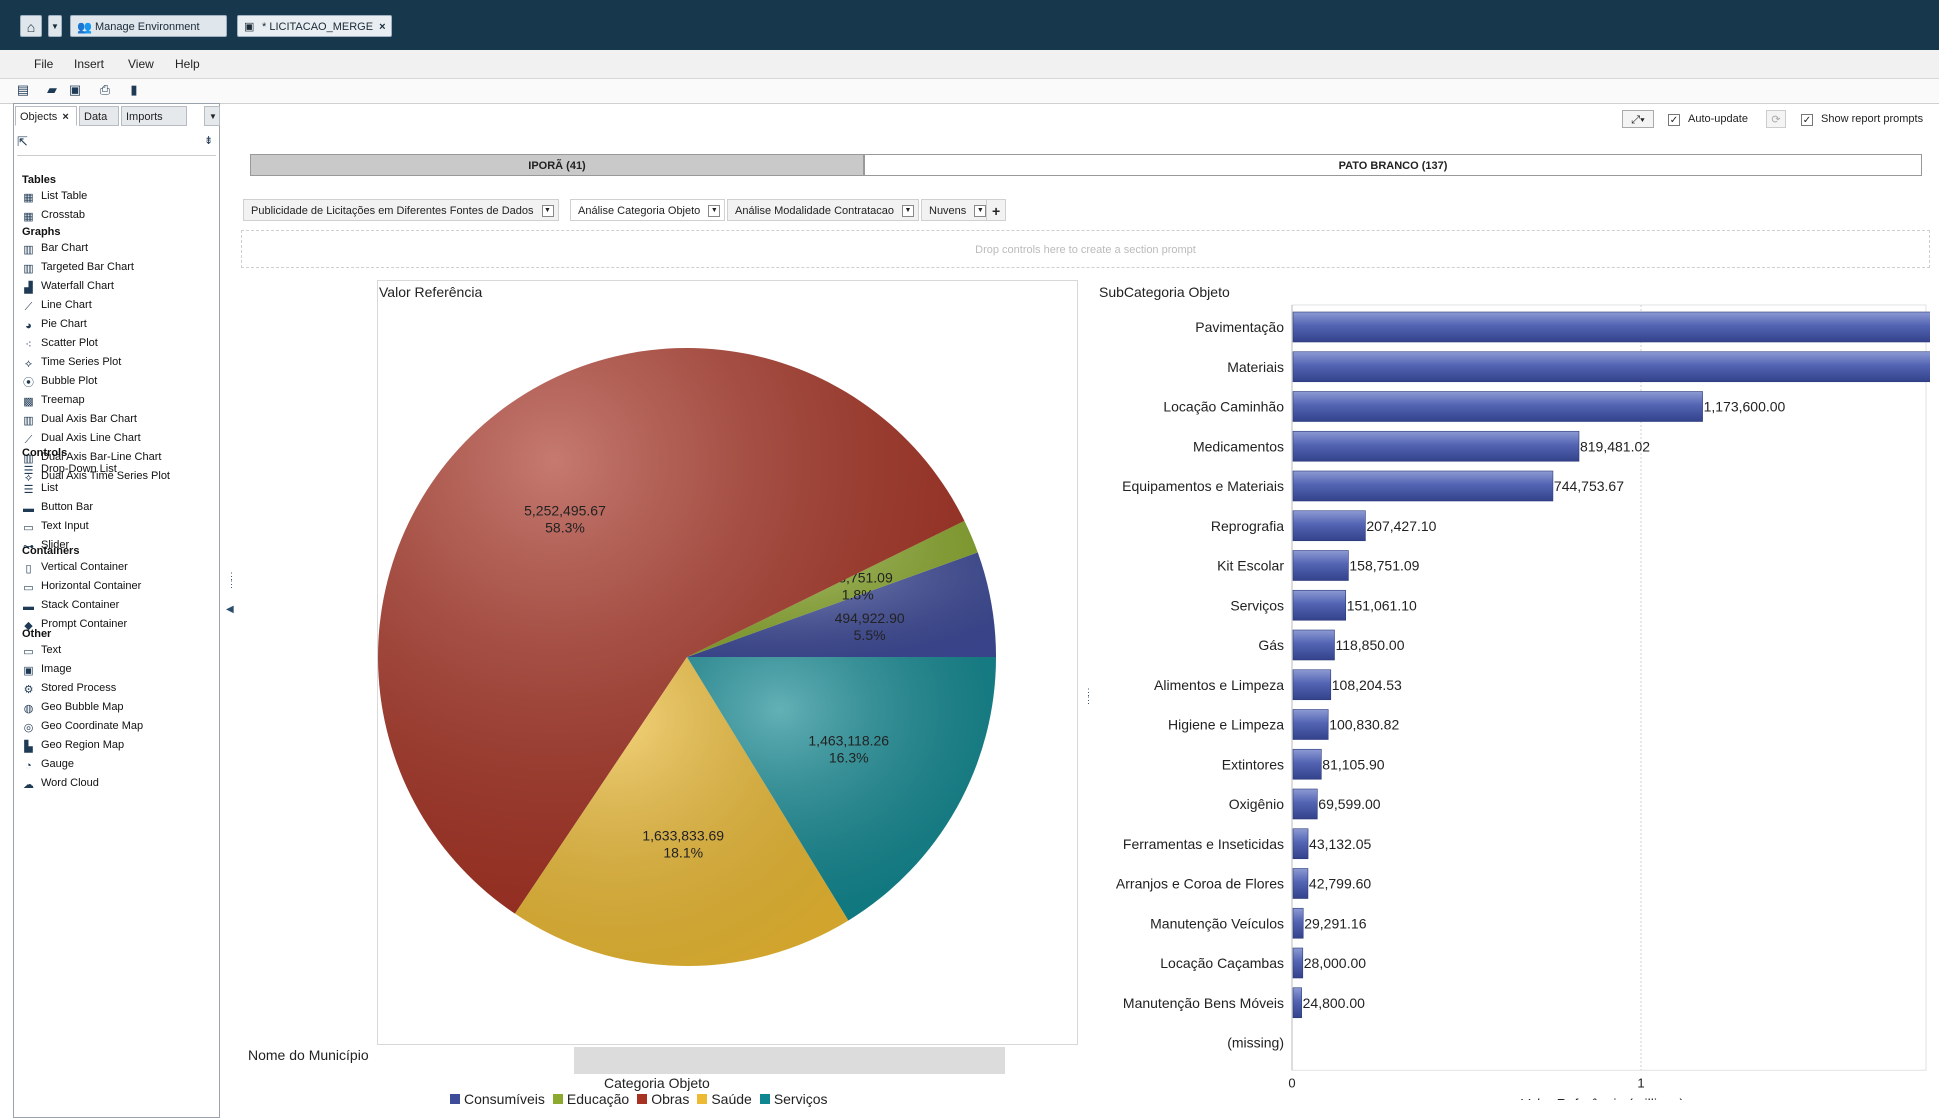 Image resolution: width=1939 pixels, height=1120 pixels. I want to click on bar-servi-os, so click(1319, 605).